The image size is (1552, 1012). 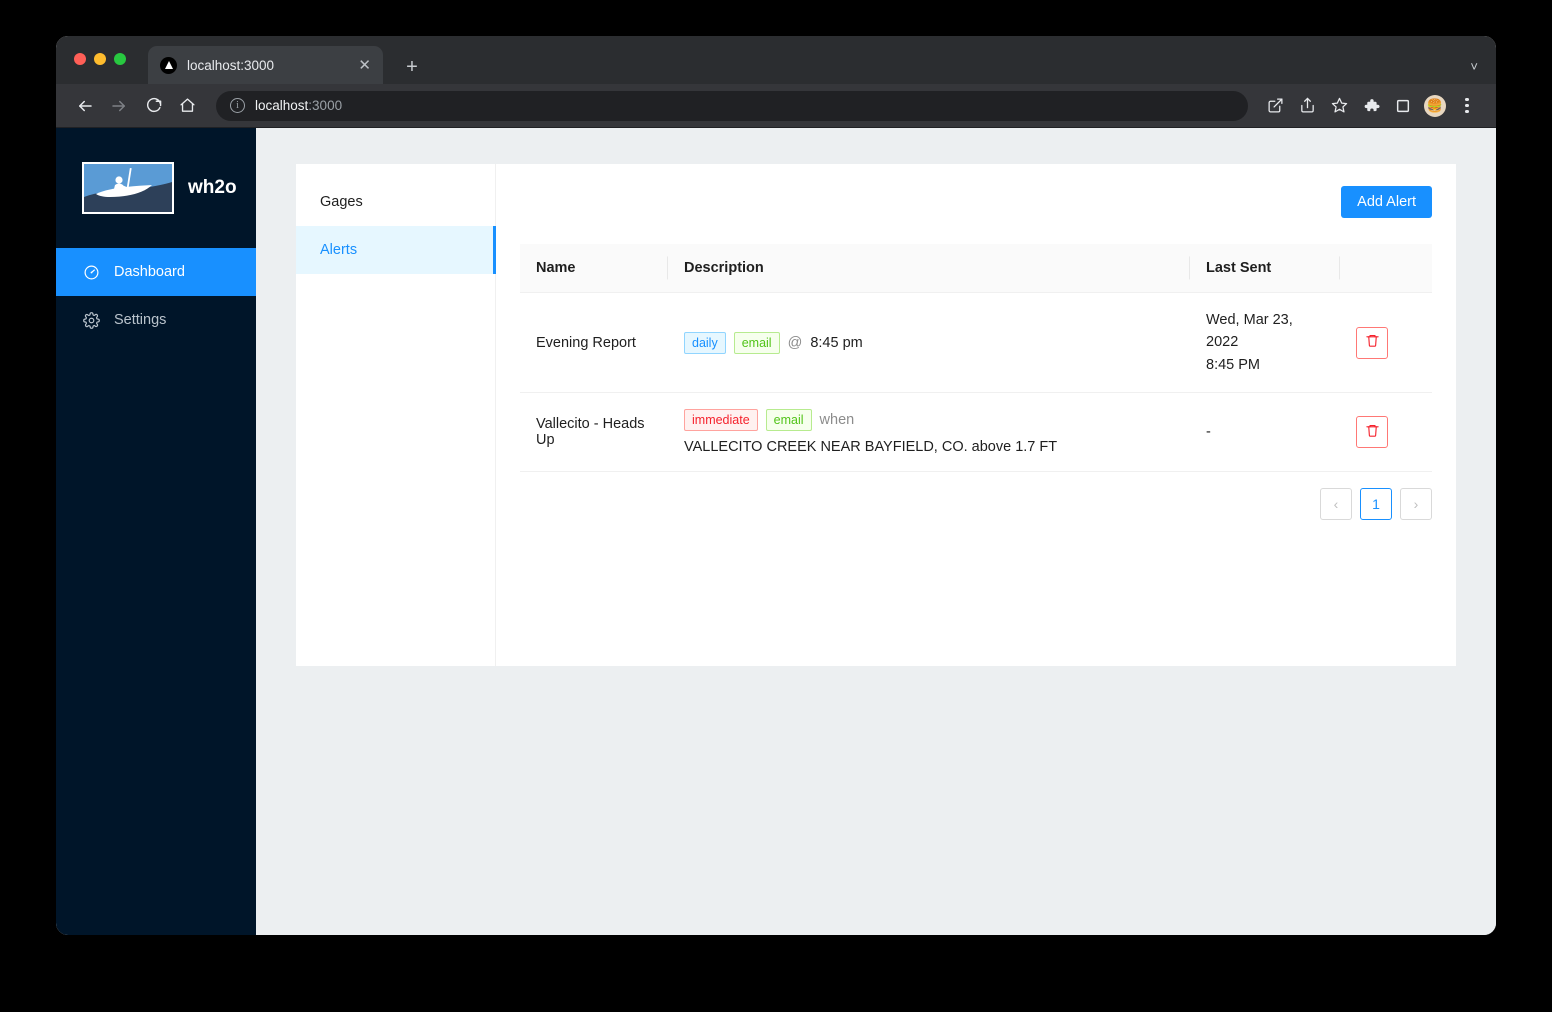 What do you see at coordinates (776, 60) in the screenshot?
I see `browser-tabstrip: localhost:3000 ✕ + ˅` at bounding box center [776, 60].